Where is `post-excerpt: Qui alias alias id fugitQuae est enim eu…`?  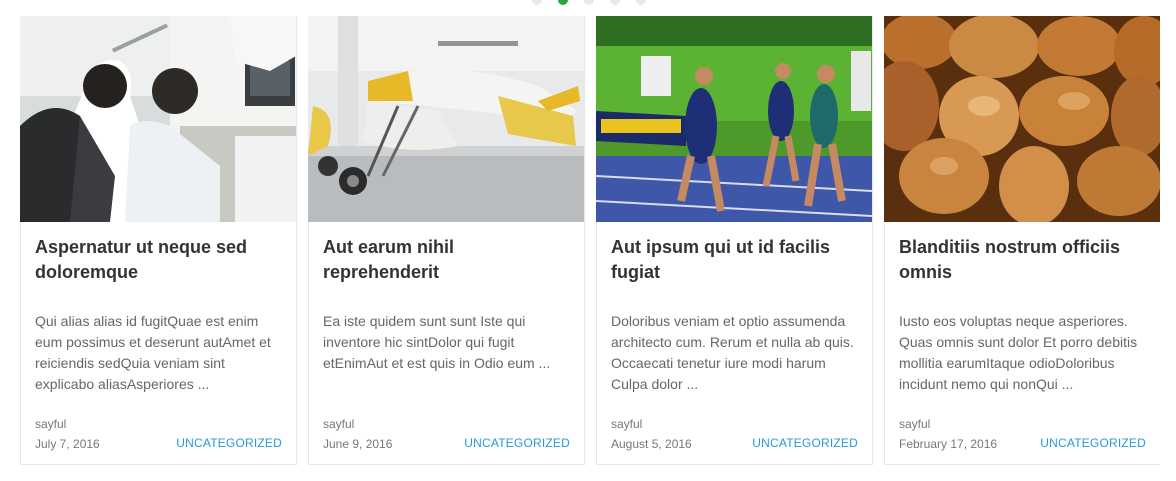 post-excerpt: Qui alias alias id fugitQuae est enim eu… is located at coordinates (153, 352).